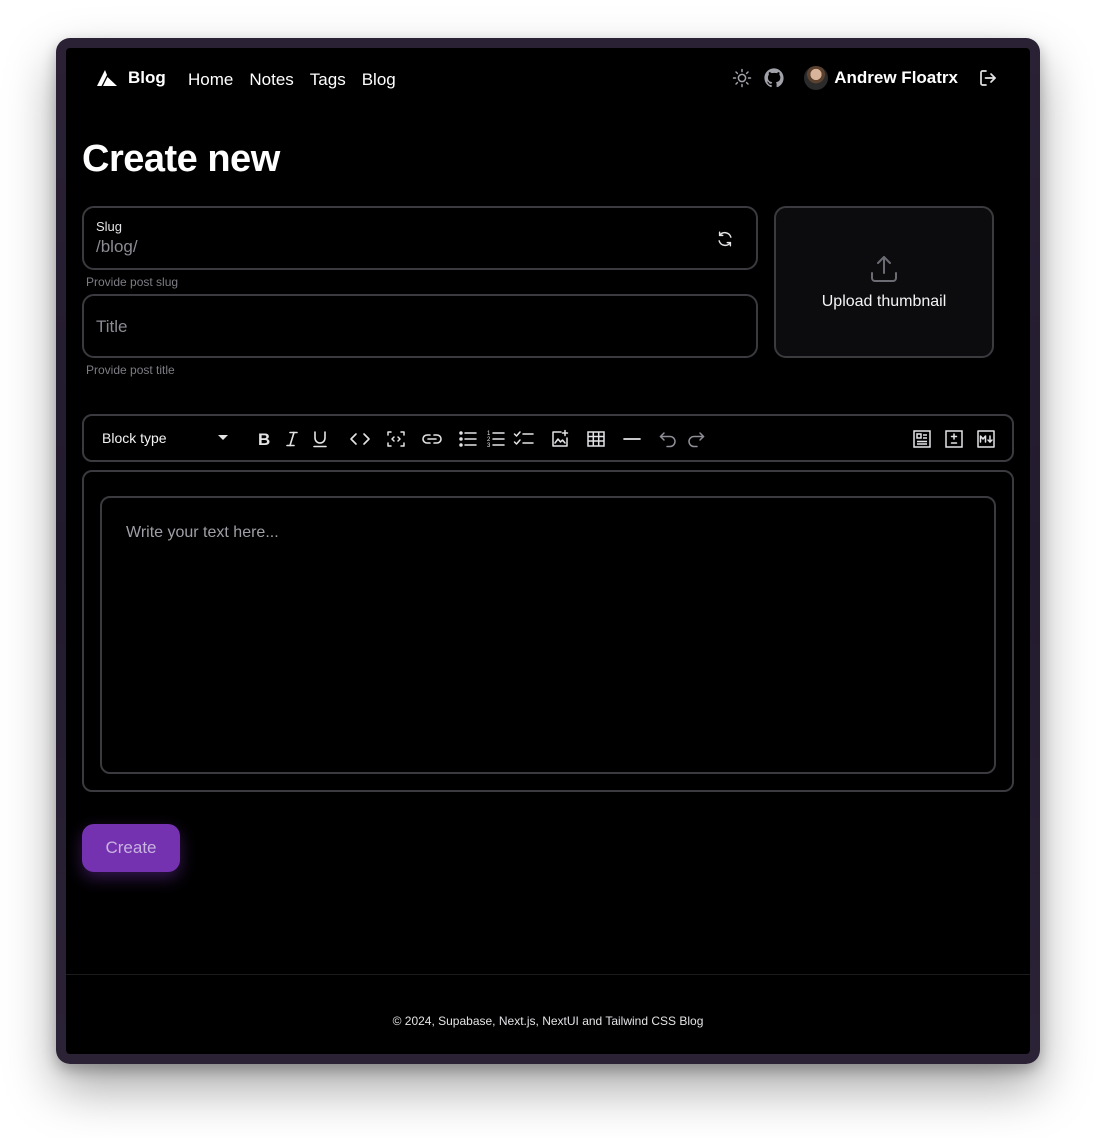  I want to click on nav-link-blog: Blog, so click(379, 80).